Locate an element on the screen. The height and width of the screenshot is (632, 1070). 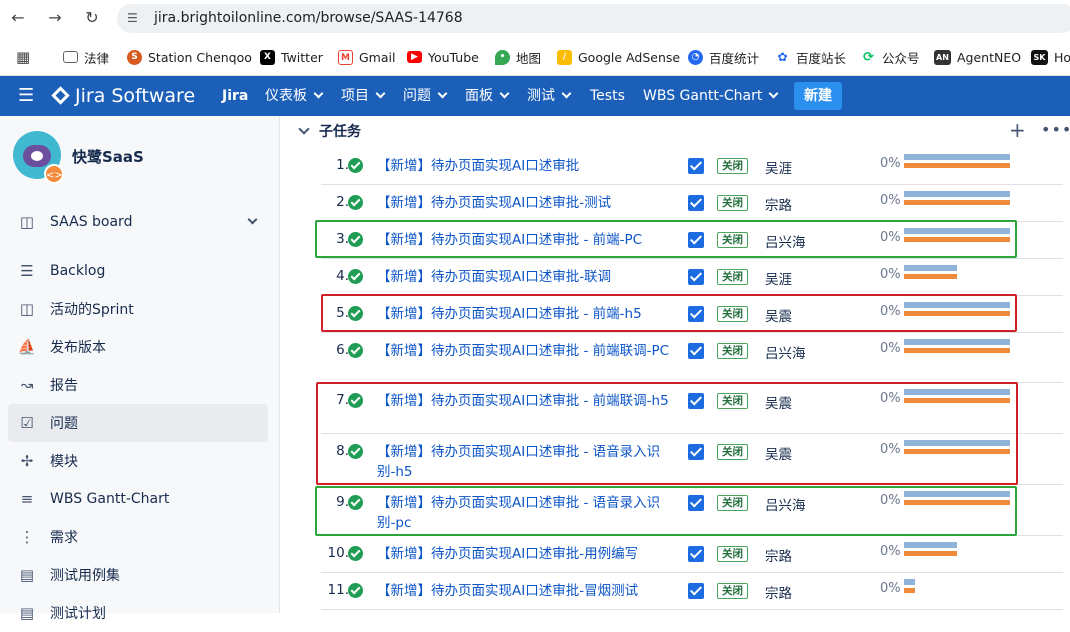
apps-grid-icon: ▦ is located at coordinates (23, 57).